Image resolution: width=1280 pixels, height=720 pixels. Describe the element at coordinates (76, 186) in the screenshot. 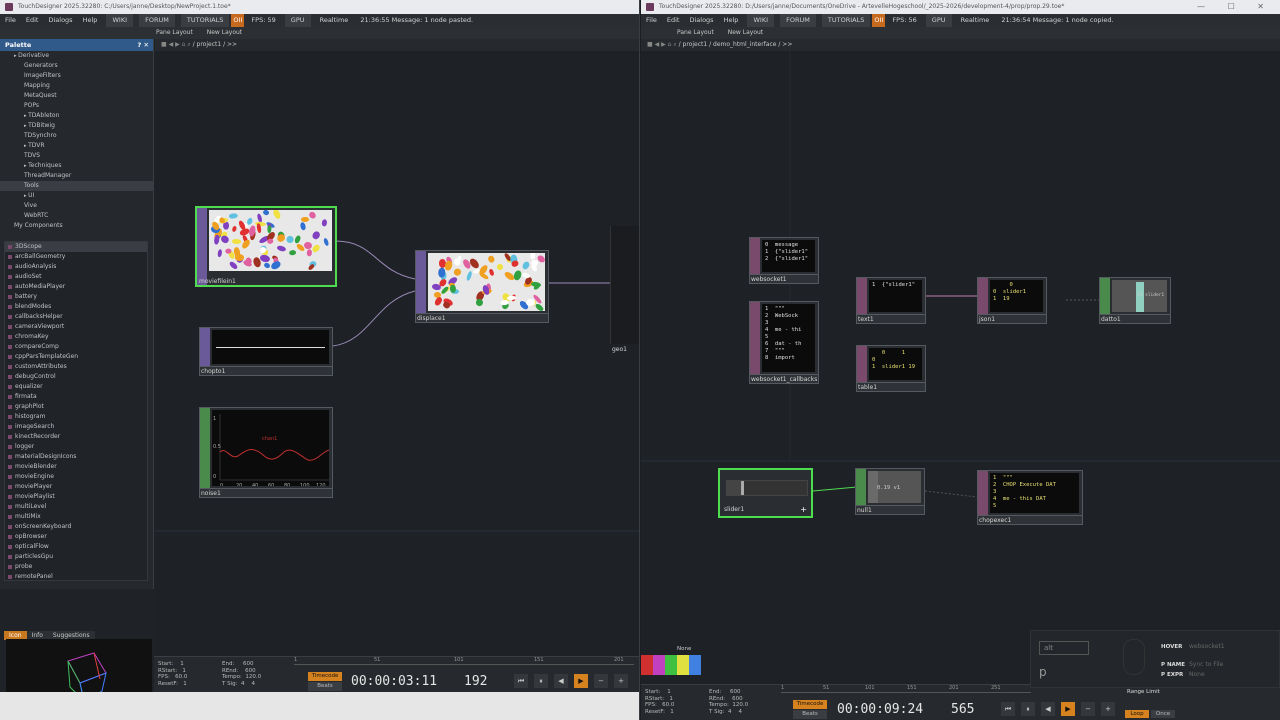

I see `palette-item: Tools` at that location.